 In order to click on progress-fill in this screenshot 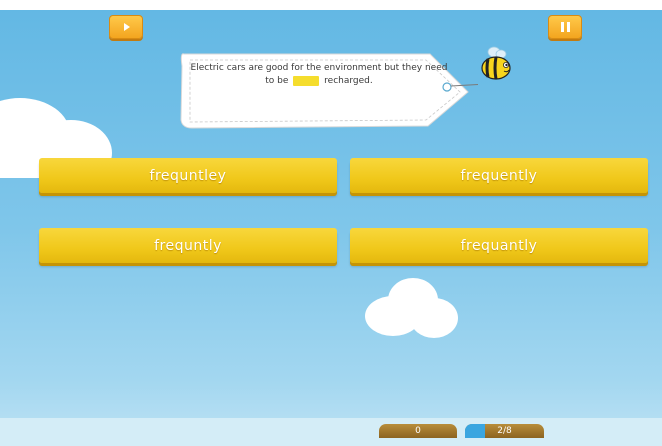, I will do `click(475, 431)`.